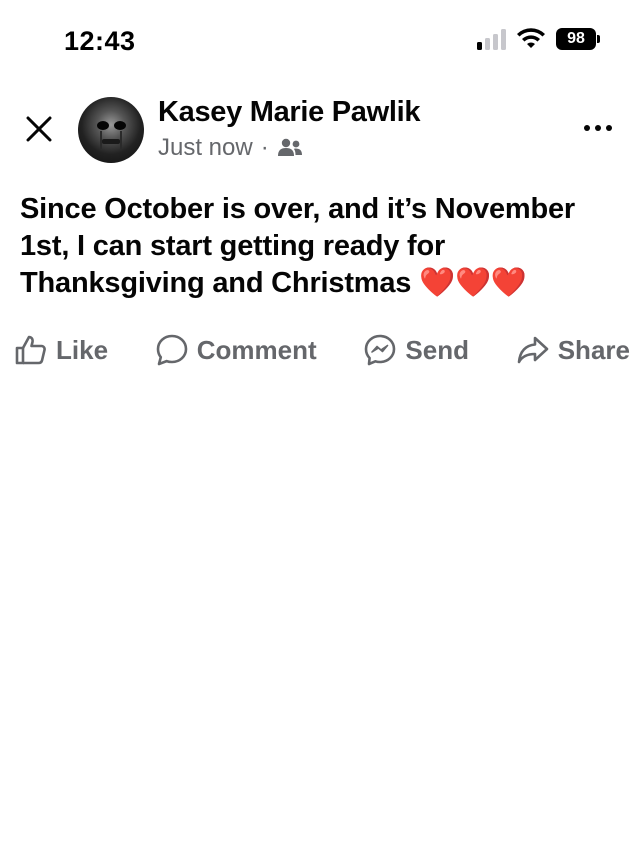  Describe the element at coordinates (531, 38) in the screenshot. I see `wifi-icon` at that location.